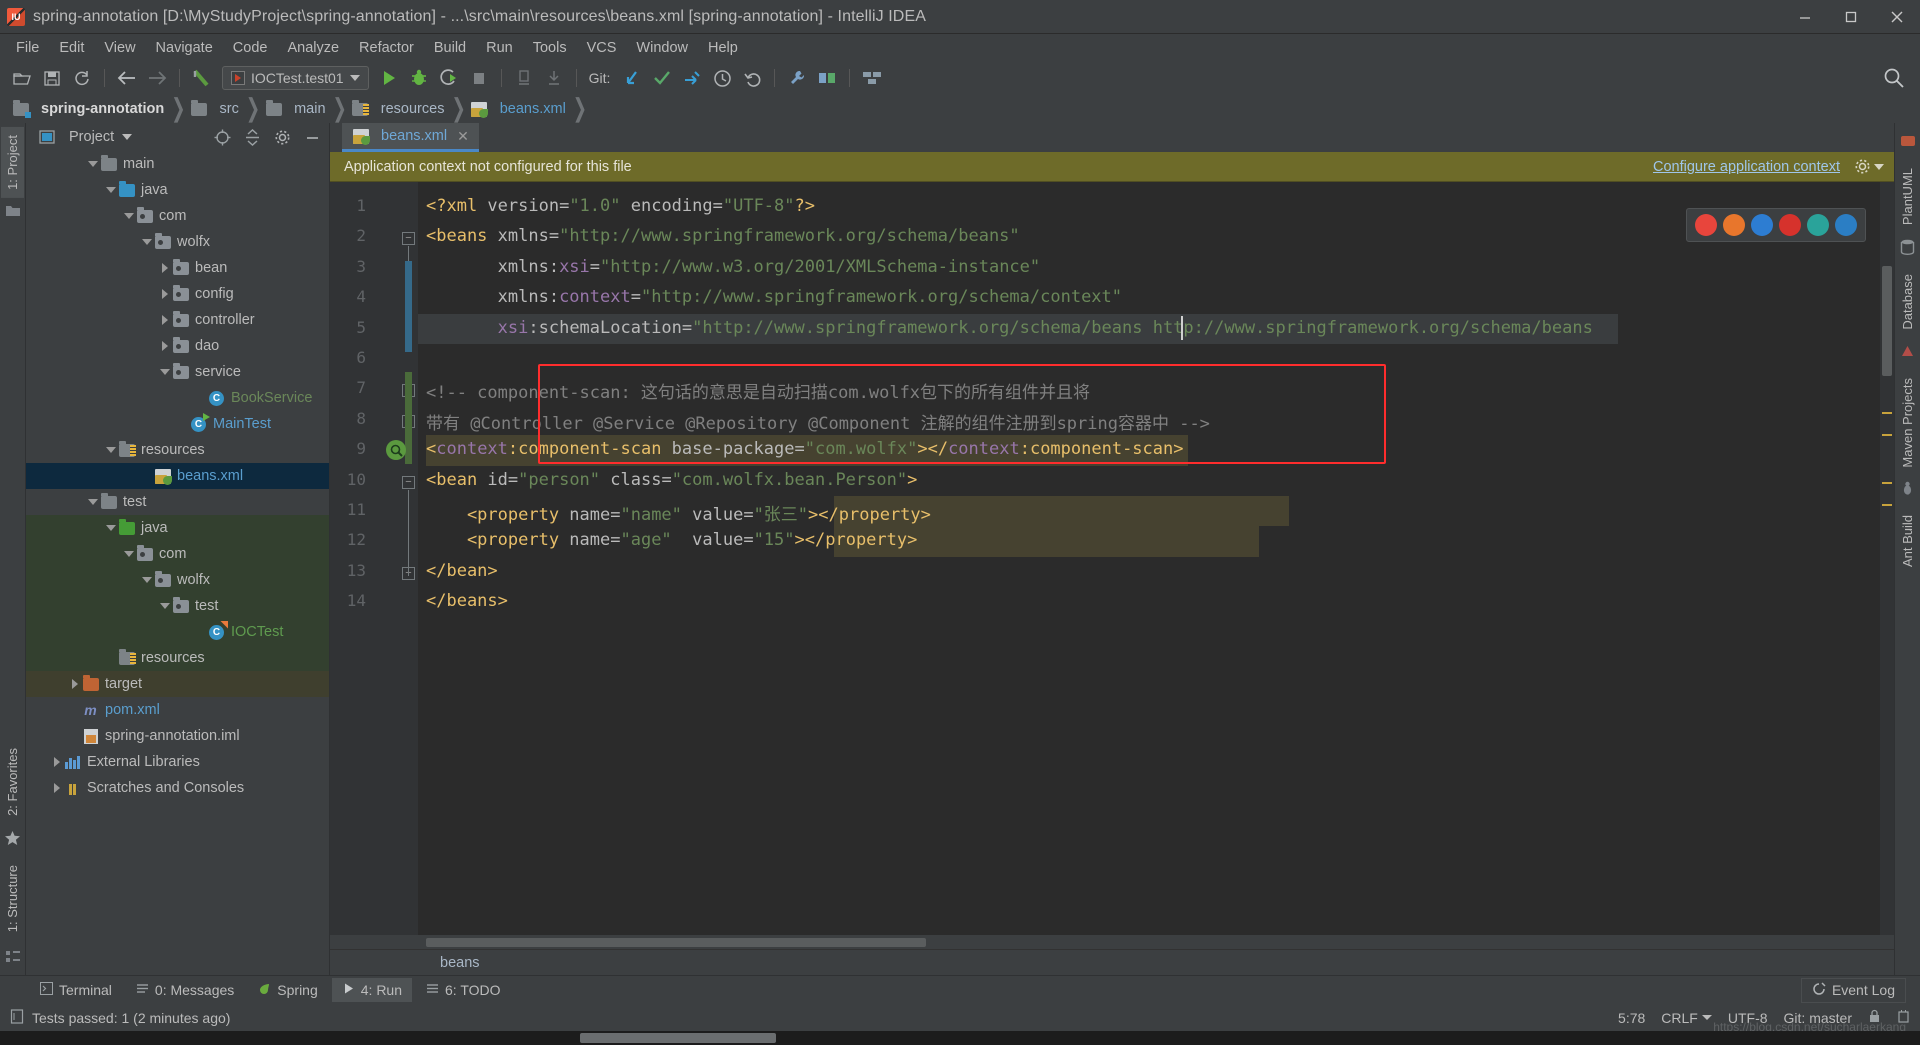 Image resolution: width=1920 pixels, height=1045 pixels. I want to click on tree-node-scratches-and-consoles: Scratches and Consoles, so click(177, 788).